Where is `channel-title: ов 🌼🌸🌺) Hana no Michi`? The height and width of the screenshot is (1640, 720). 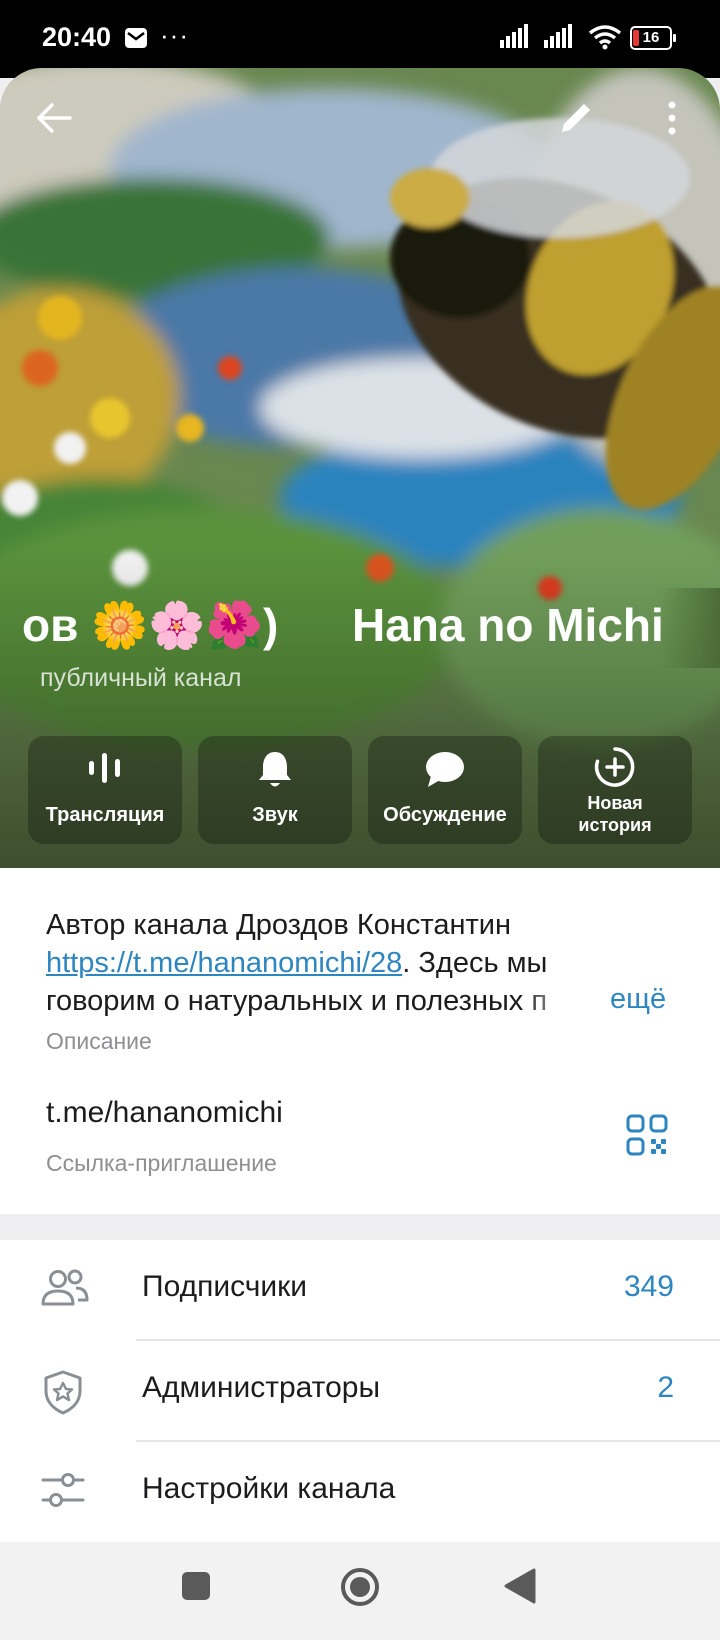 channel-title: ов 🌼🌸🌺) Hana no Michi is located at coordinates (360, 628).